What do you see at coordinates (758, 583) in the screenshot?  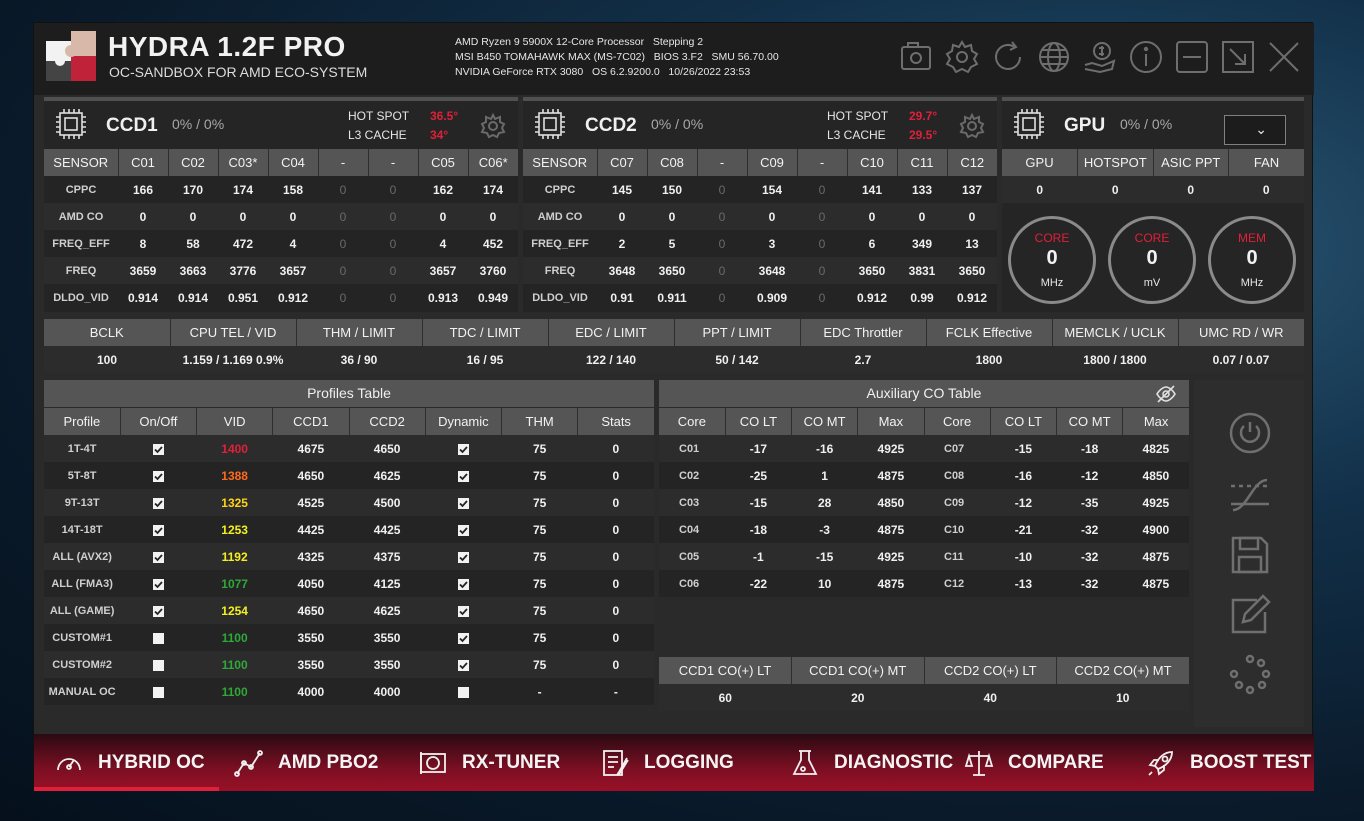 I see `co-value: -22` at bounding box center [758, 583].